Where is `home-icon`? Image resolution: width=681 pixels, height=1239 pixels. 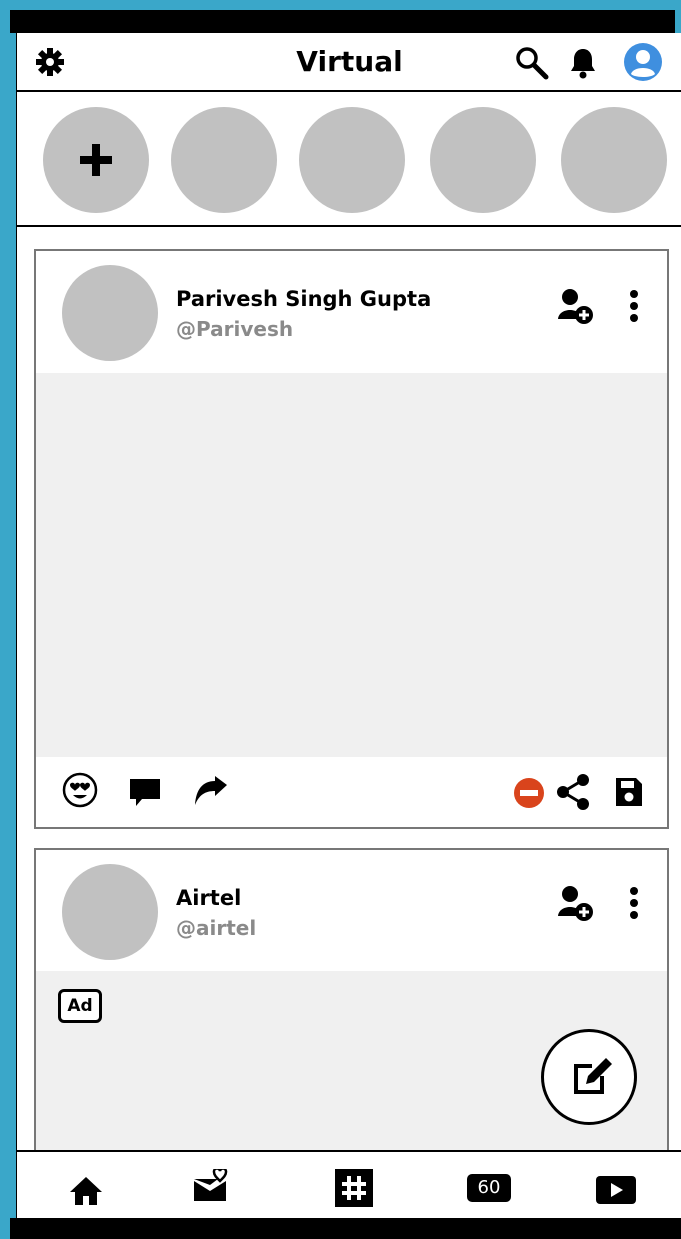 home-icon is located at coordinates (86, 1191).